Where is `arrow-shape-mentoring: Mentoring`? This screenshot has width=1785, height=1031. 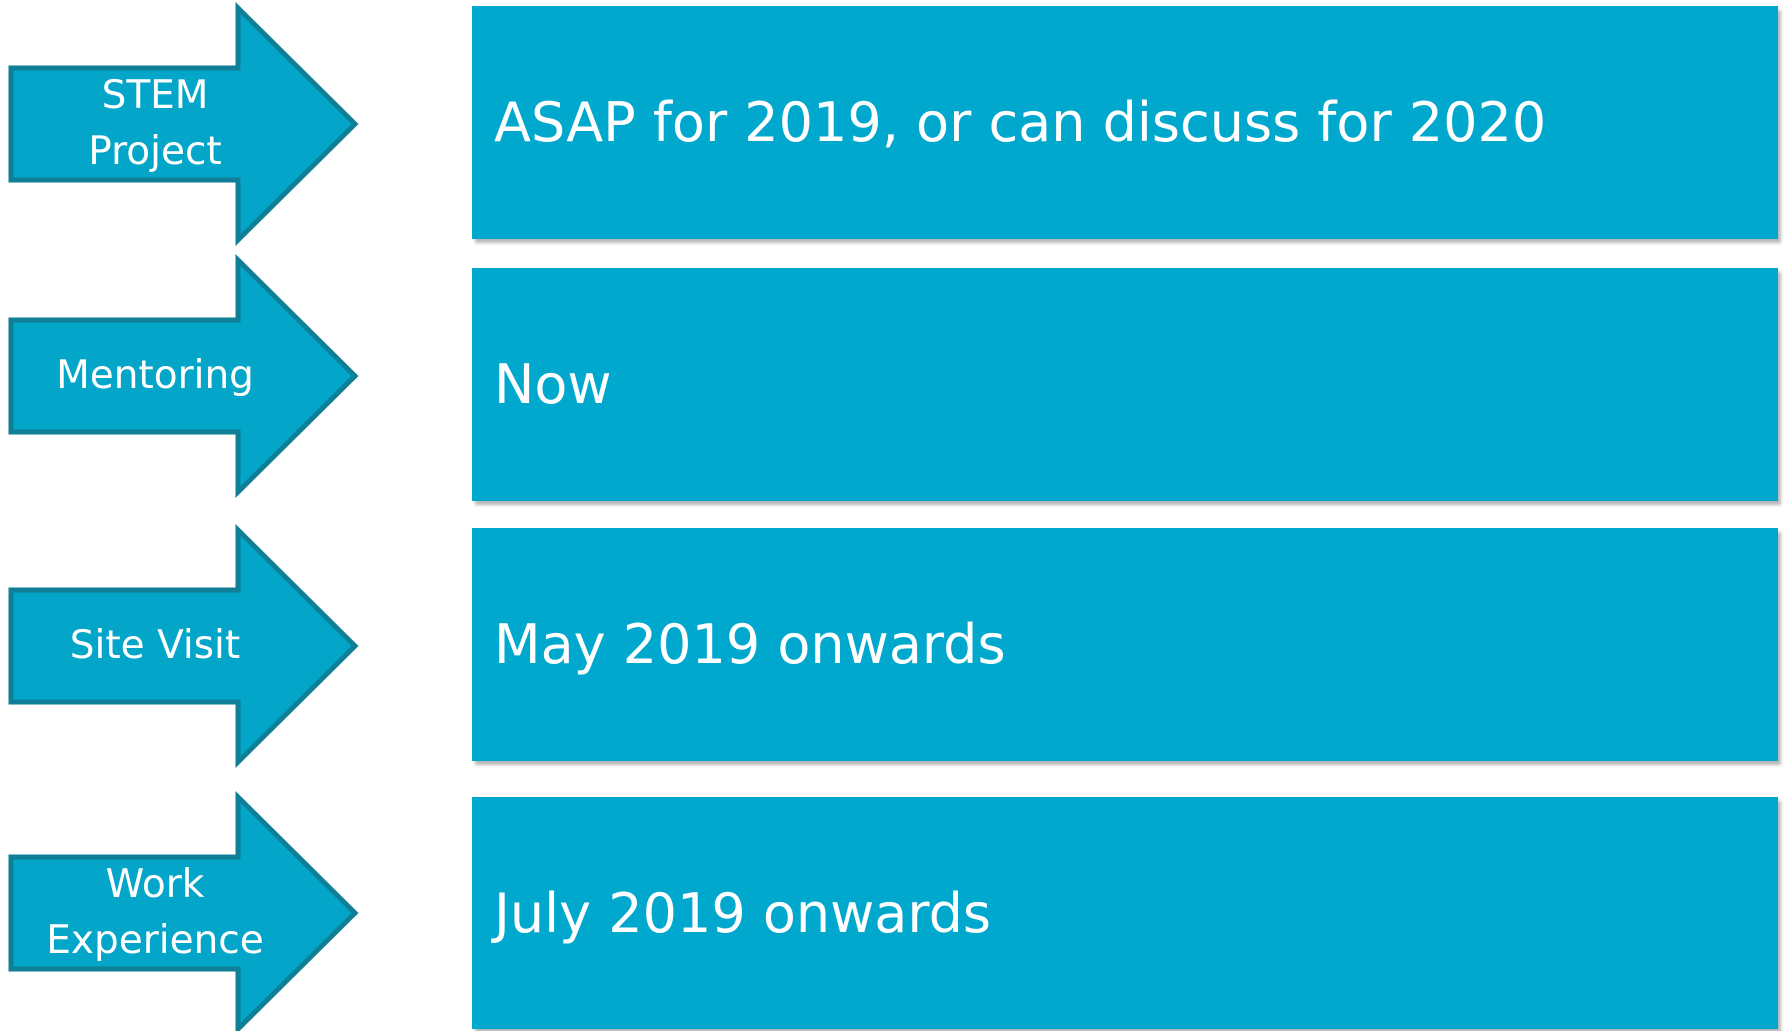
arrow-shape-mentoring: Mentoring is located at coordinates (183, 376).